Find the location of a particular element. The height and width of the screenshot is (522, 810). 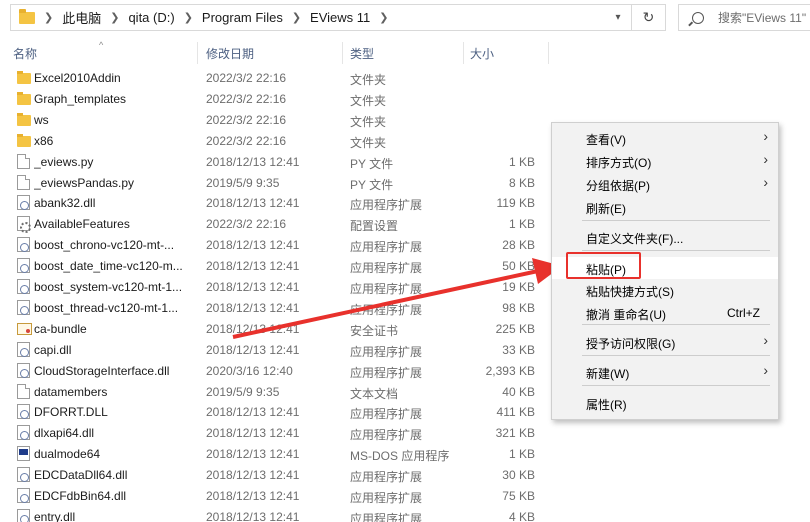

menu-item-label: 刷新(E) is located at coordinates (606, 209).